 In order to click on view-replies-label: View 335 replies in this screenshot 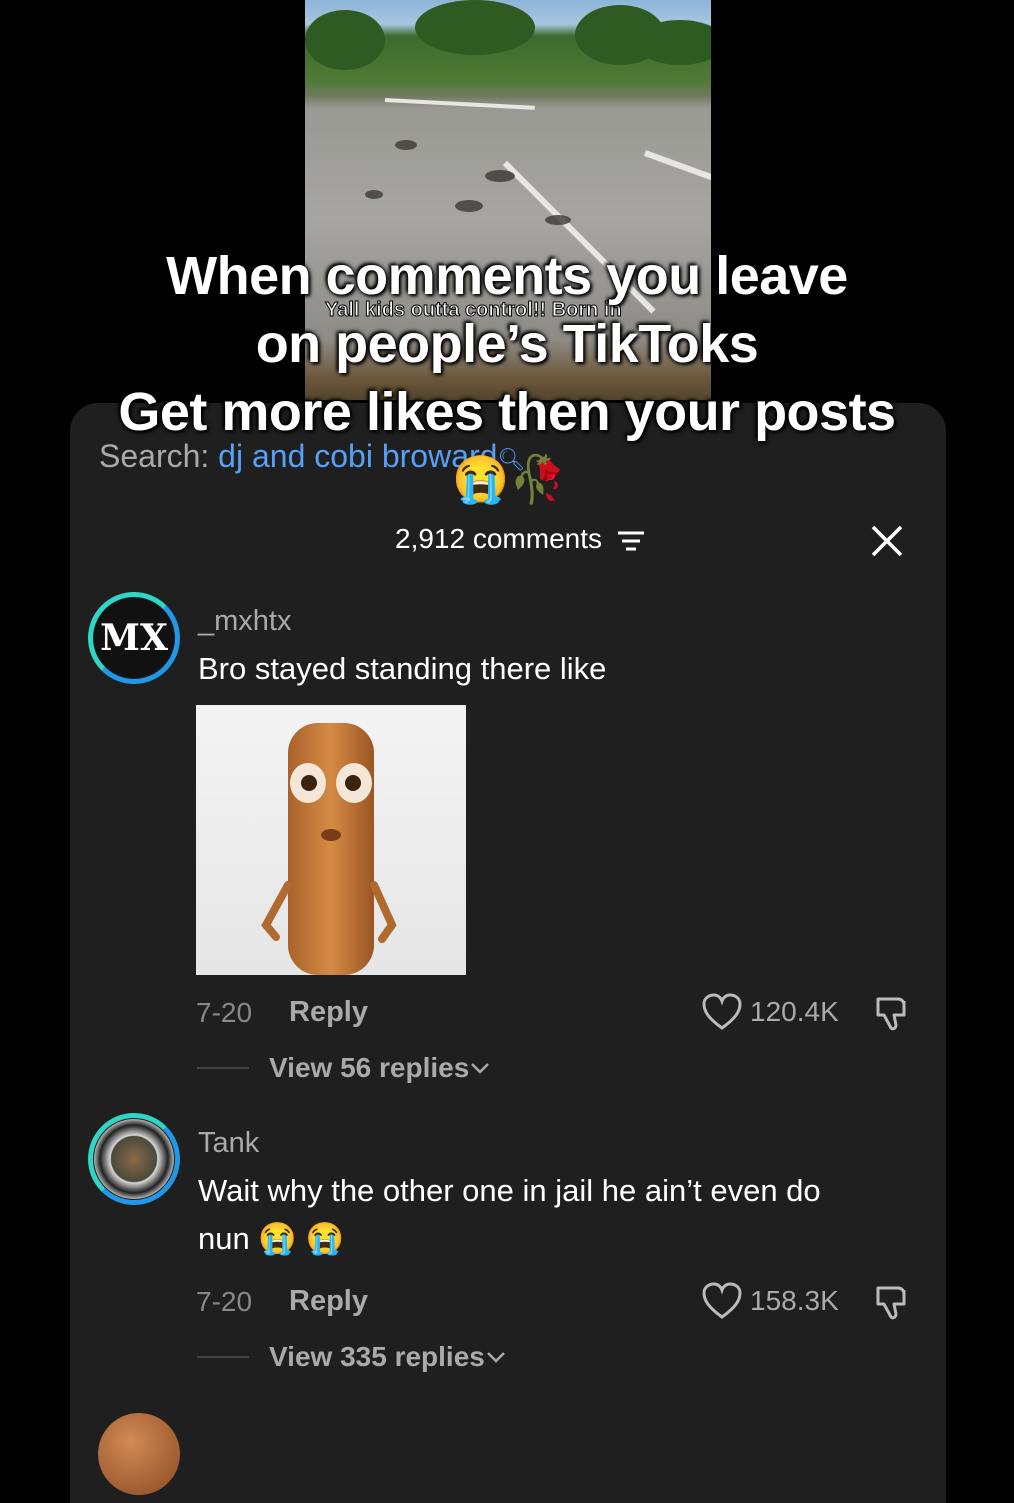, I will do `click(377, 1356)`.